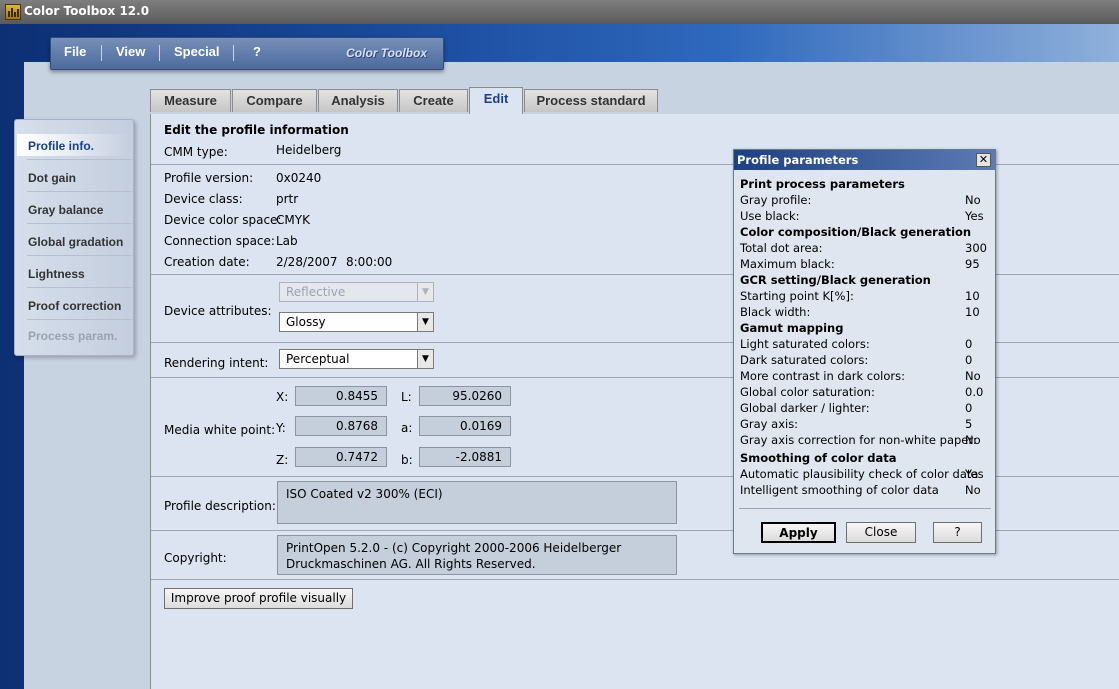  Describe the element at coordinates (78, 274) in the screenshot. I see `nav-lightness: Lightness` at that location.